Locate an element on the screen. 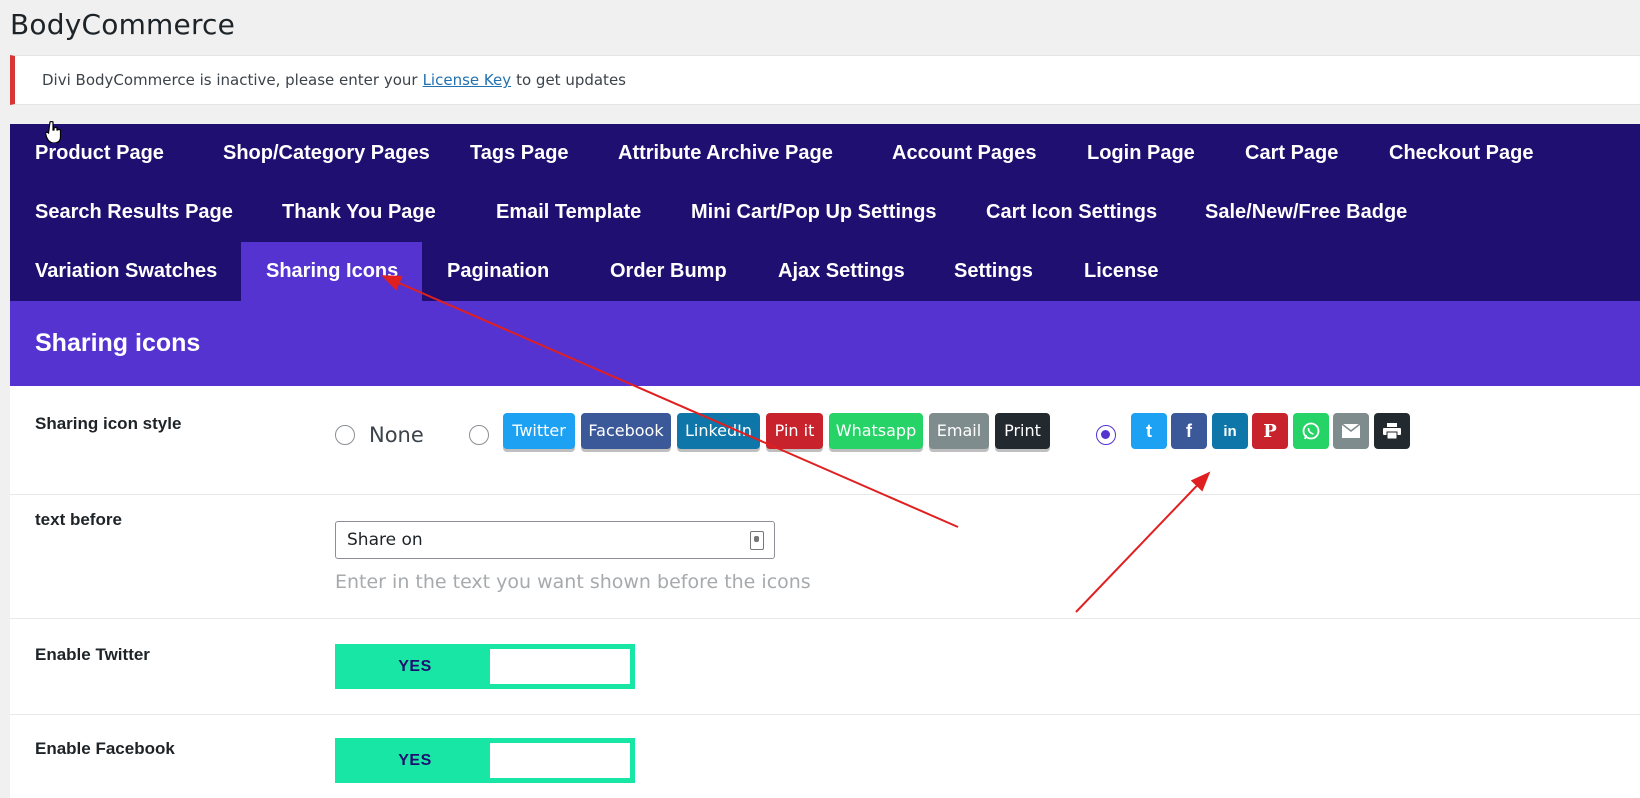 Image resolution: width=1640 pixels, height=798 pixels. tab-mini-cart-popup-settings: Mini Cart/Pop Up Settings is located at coordinates (814, 212).